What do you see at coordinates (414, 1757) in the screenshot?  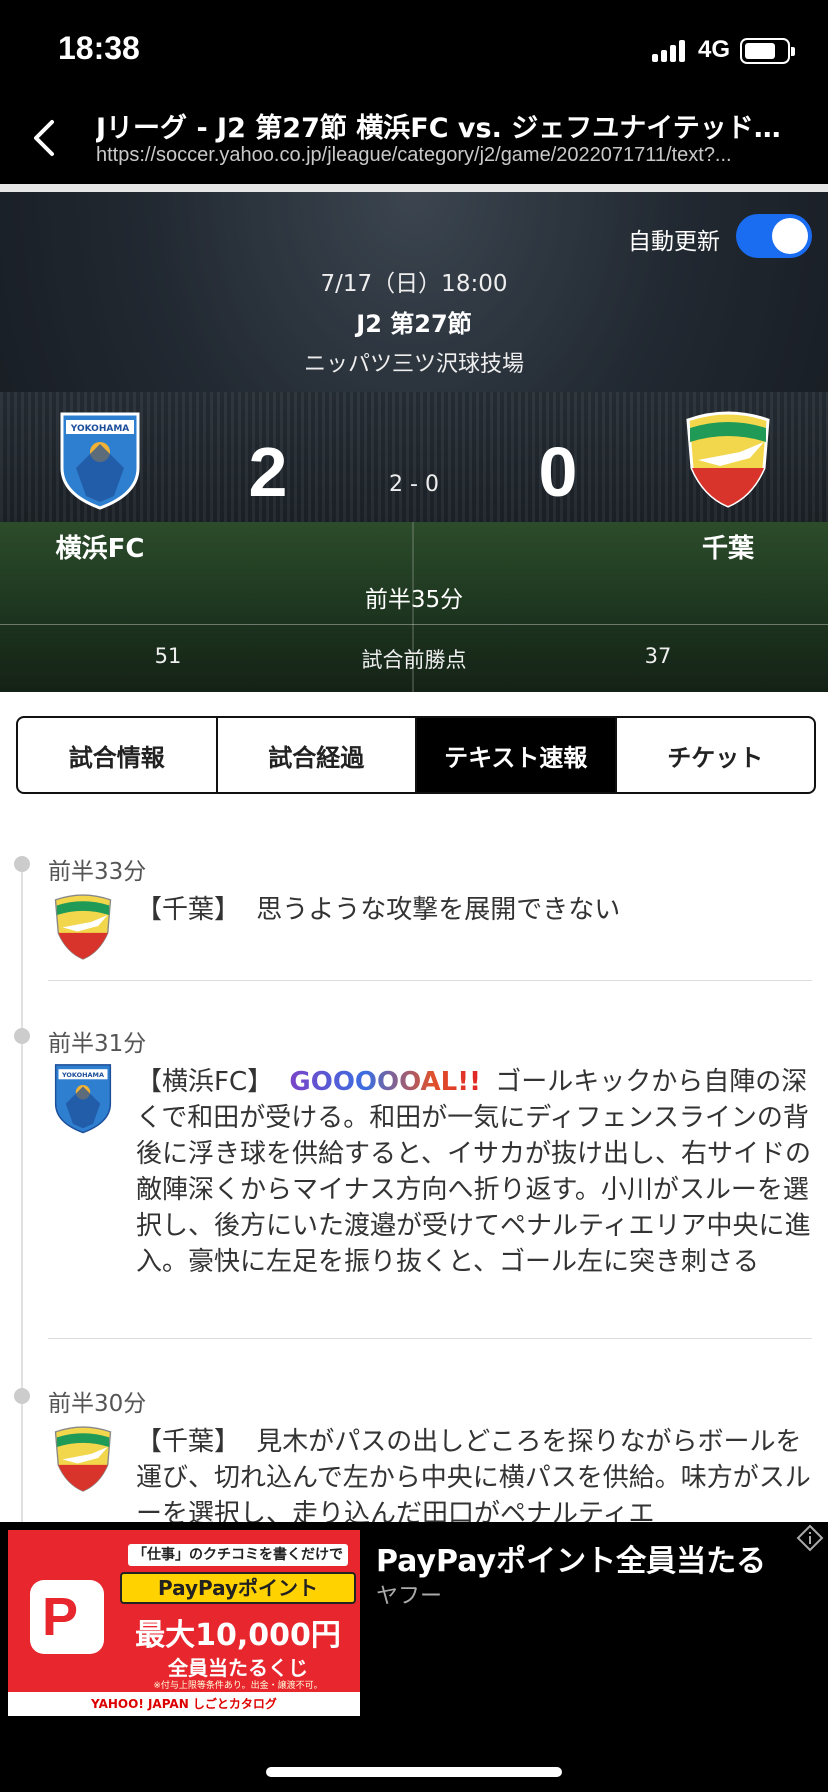 I see `home-bar` at bounding box center [414, 1757].